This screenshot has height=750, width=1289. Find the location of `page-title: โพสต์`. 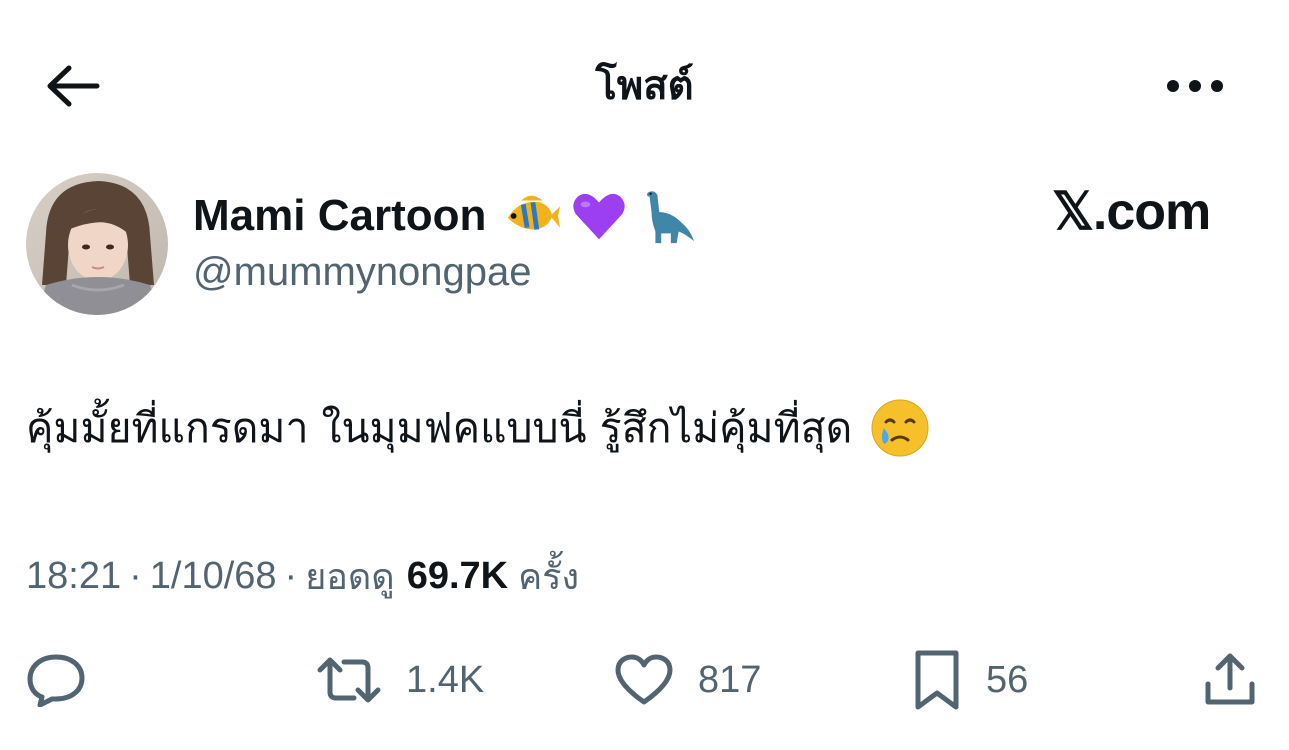

page-title: โพสต์ is located at coordinates (644, 86).